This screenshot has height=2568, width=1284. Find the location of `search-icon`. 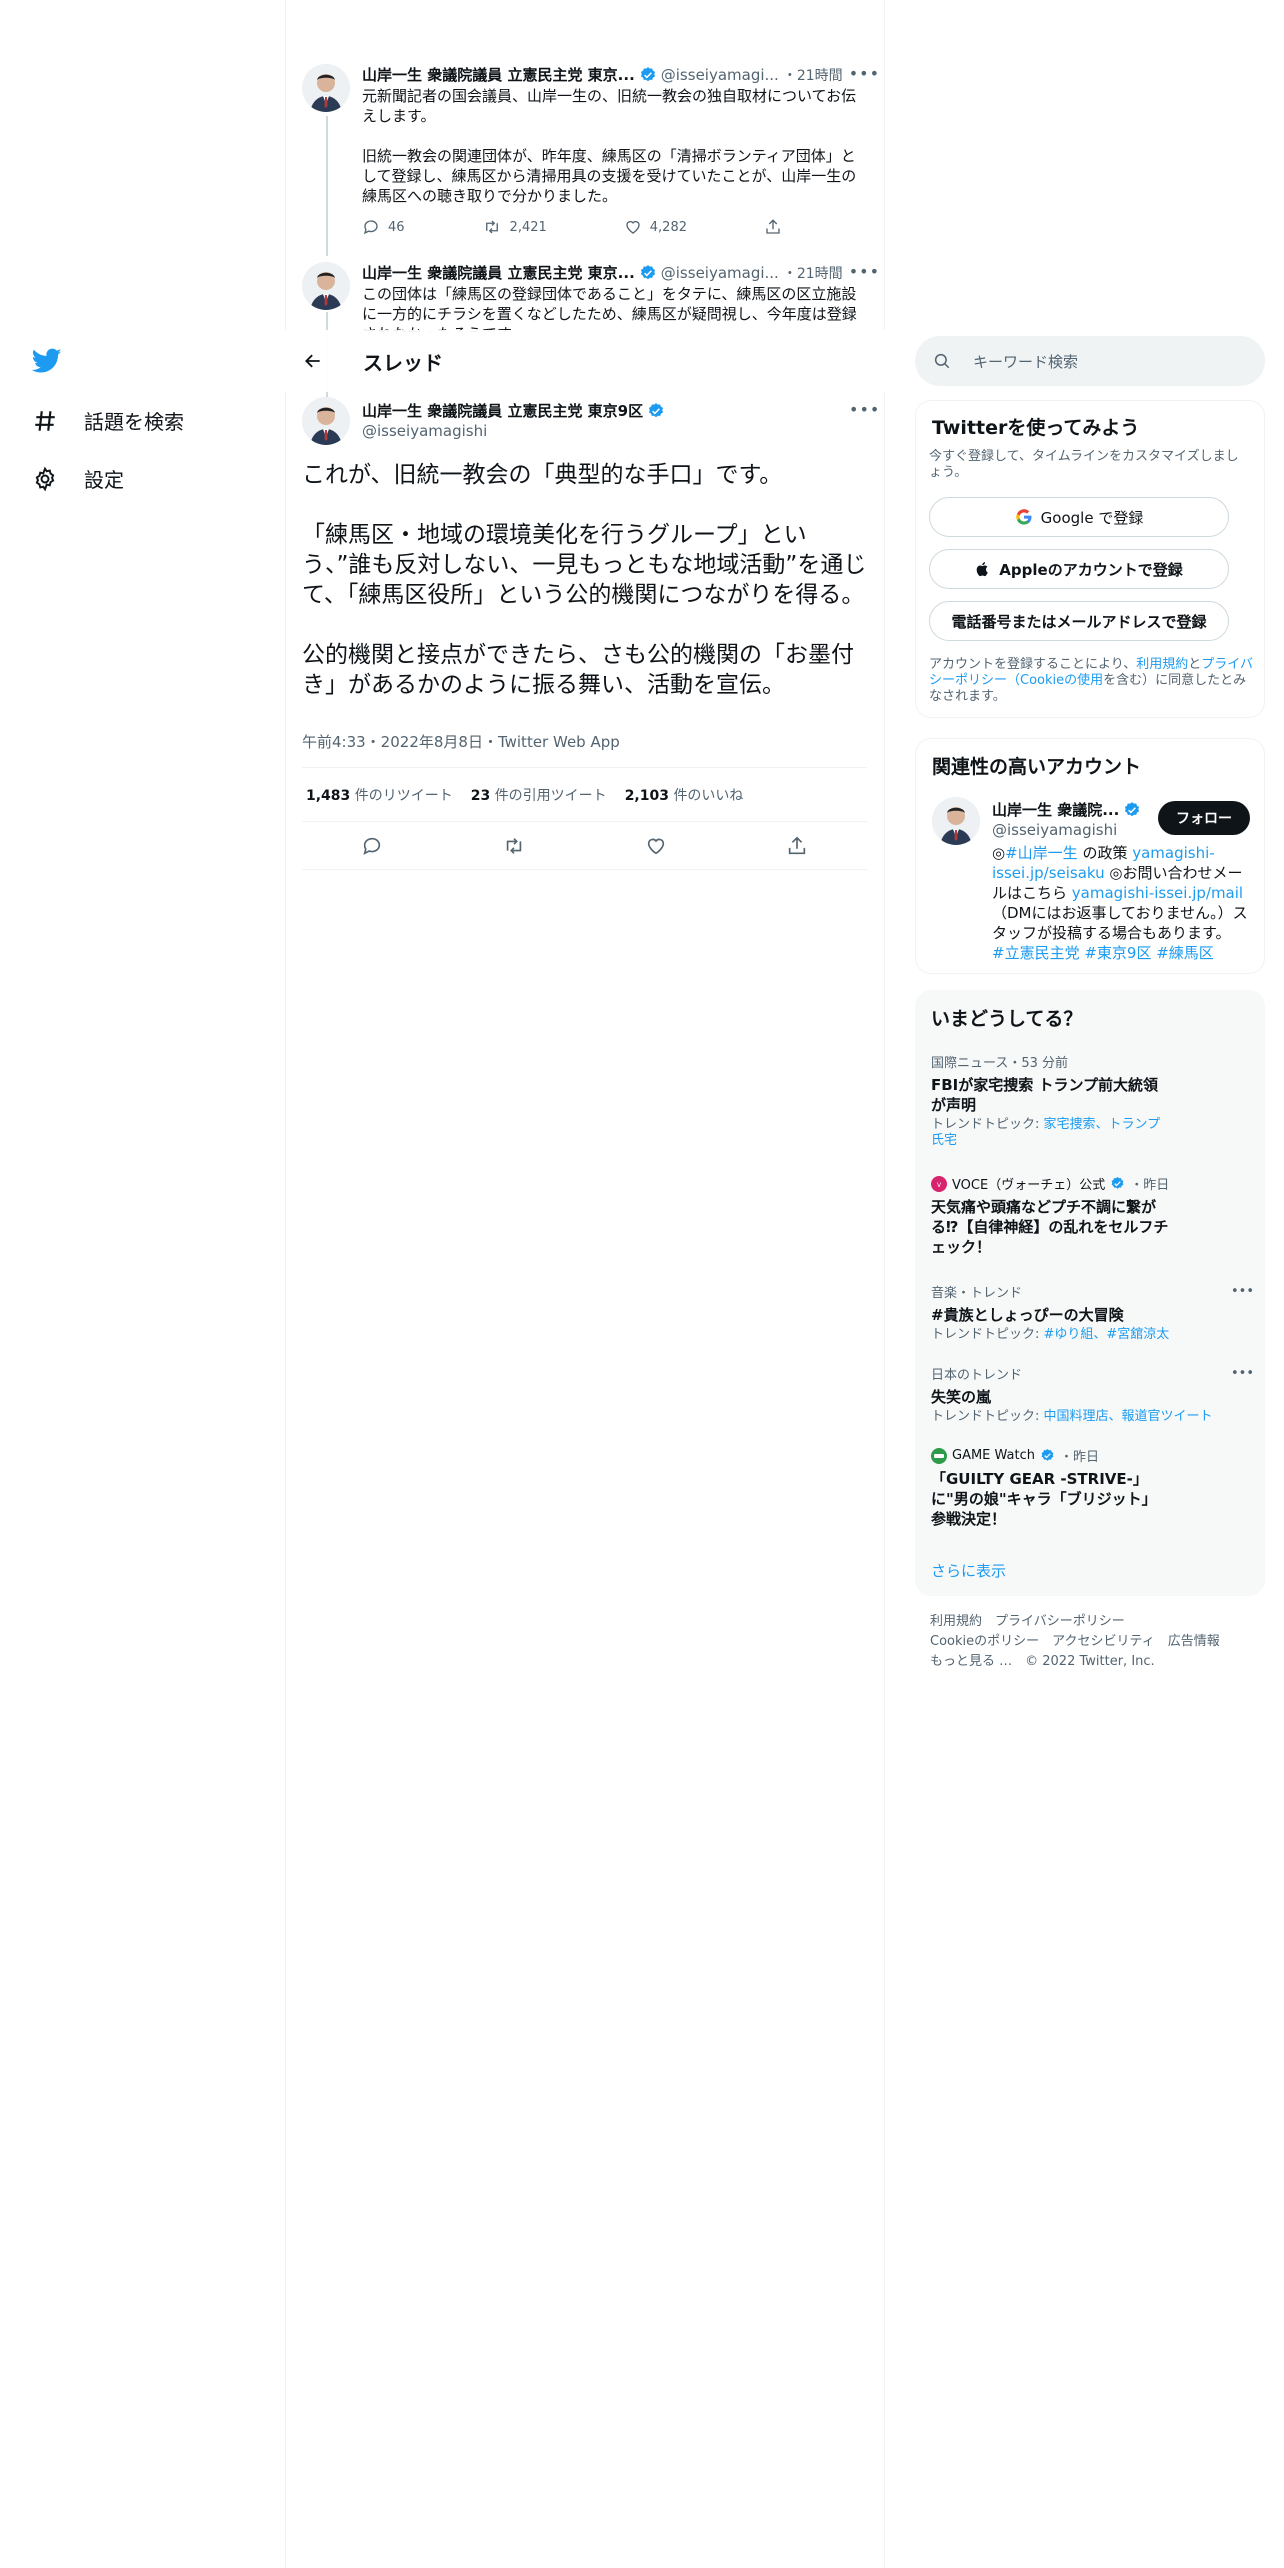

search-icon is located at coordinates (942, 361).